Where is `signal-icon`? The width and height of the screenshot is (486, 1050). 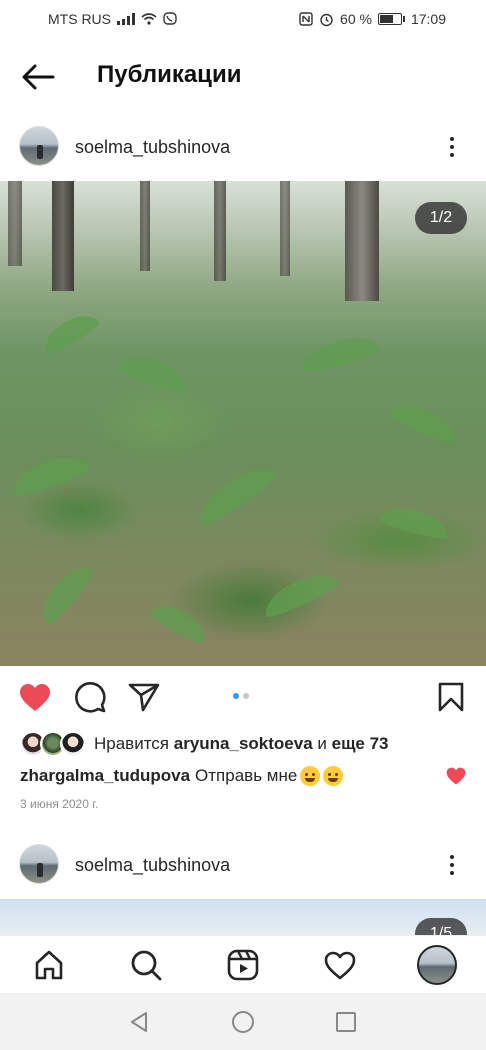 signal-icon is located at coordinates (126, 19).